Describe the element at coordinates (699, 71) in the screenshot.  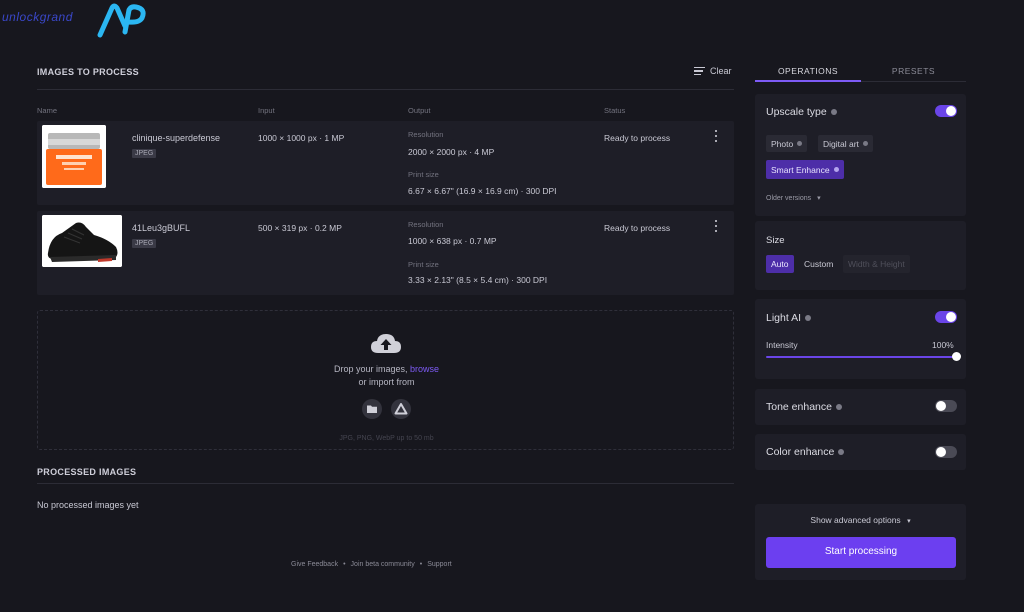
I see `clear-list-icon` at that location.